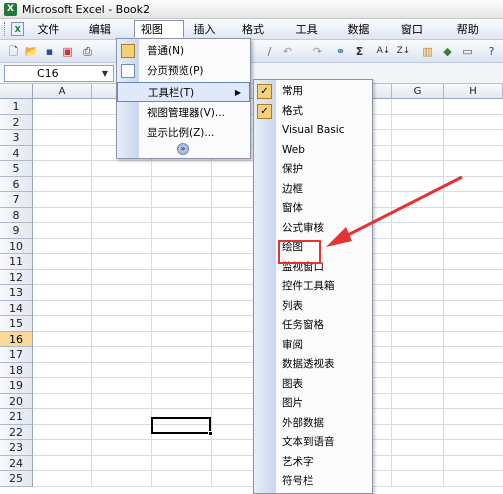  Describe the element at coordinates (16, 432) in the screenshot. I see `row-header: 22` at that location.